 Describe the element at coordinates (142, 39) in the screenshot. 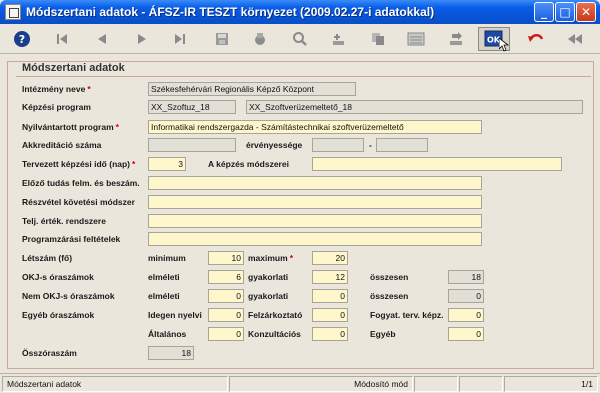

I see `next-record-button` at that location.